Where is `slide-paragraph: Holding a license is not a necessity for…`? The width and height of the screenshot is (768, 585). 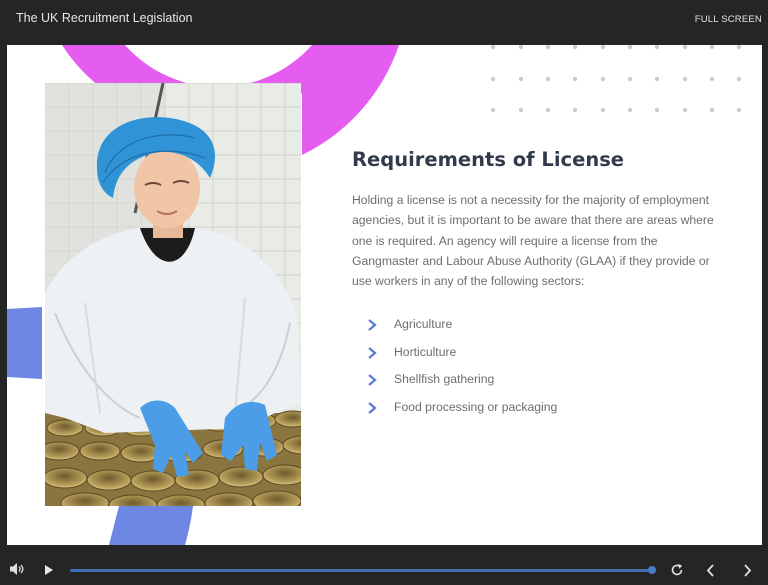 slide-paragraph: Holding a license is not a necessity for… is located at coordinates (533, 241).